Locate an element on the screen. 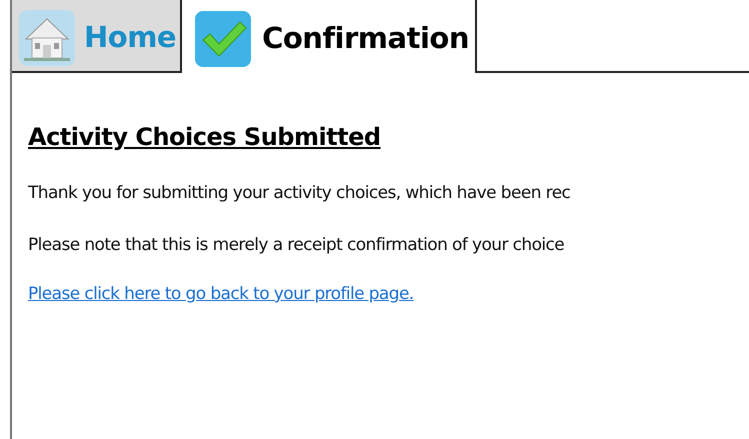  house-icon is located at coordinates (47, 37).